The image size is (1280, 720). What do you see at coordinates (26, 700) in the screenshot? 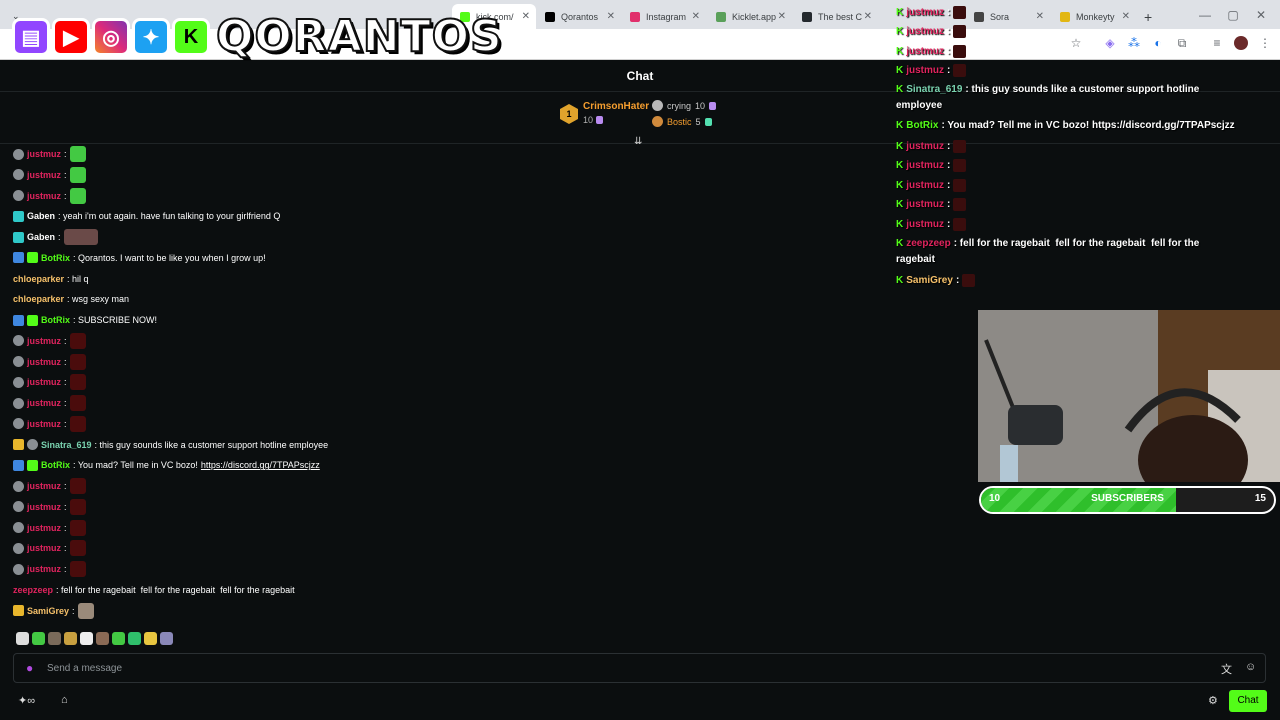
I see `points-icon: ✦∞` at bounding box center [26, 700].